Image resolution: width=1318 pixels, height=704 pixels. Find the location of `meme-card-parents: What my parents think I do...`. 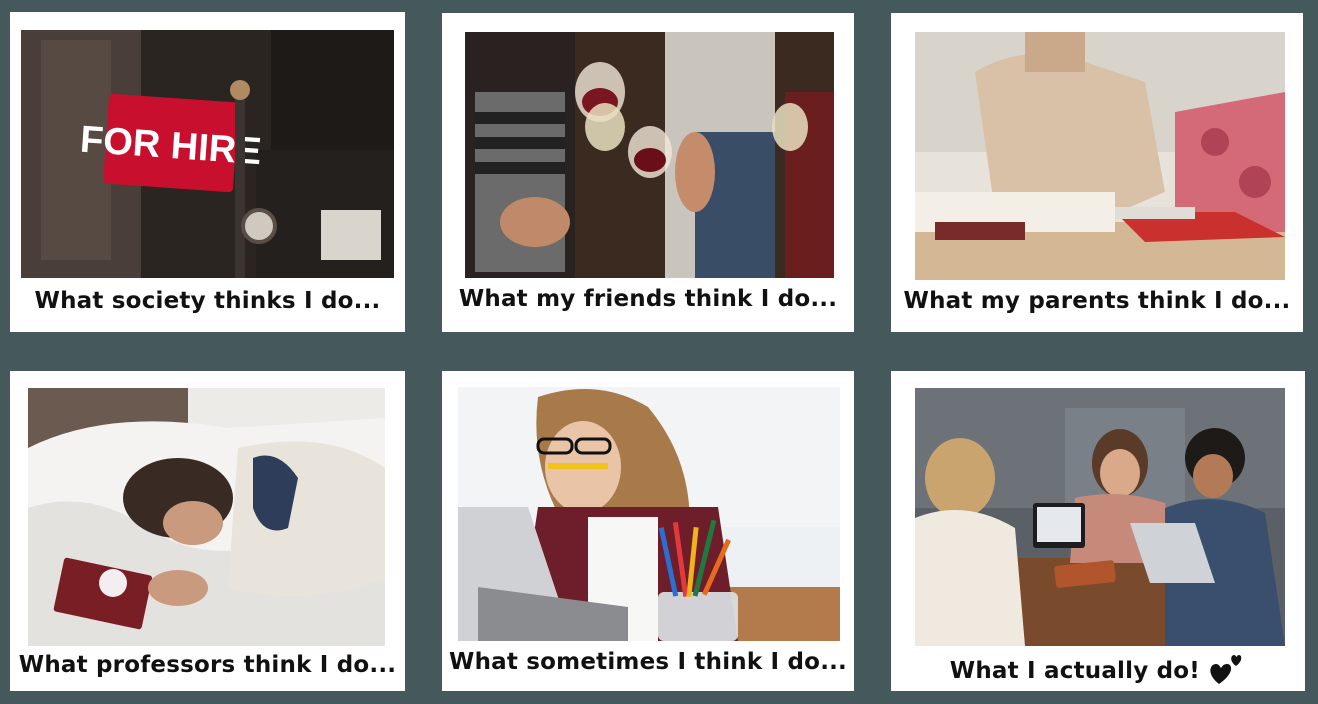

meme-card-parents: What my parents think I do... is located at coordinates (1097, 172).